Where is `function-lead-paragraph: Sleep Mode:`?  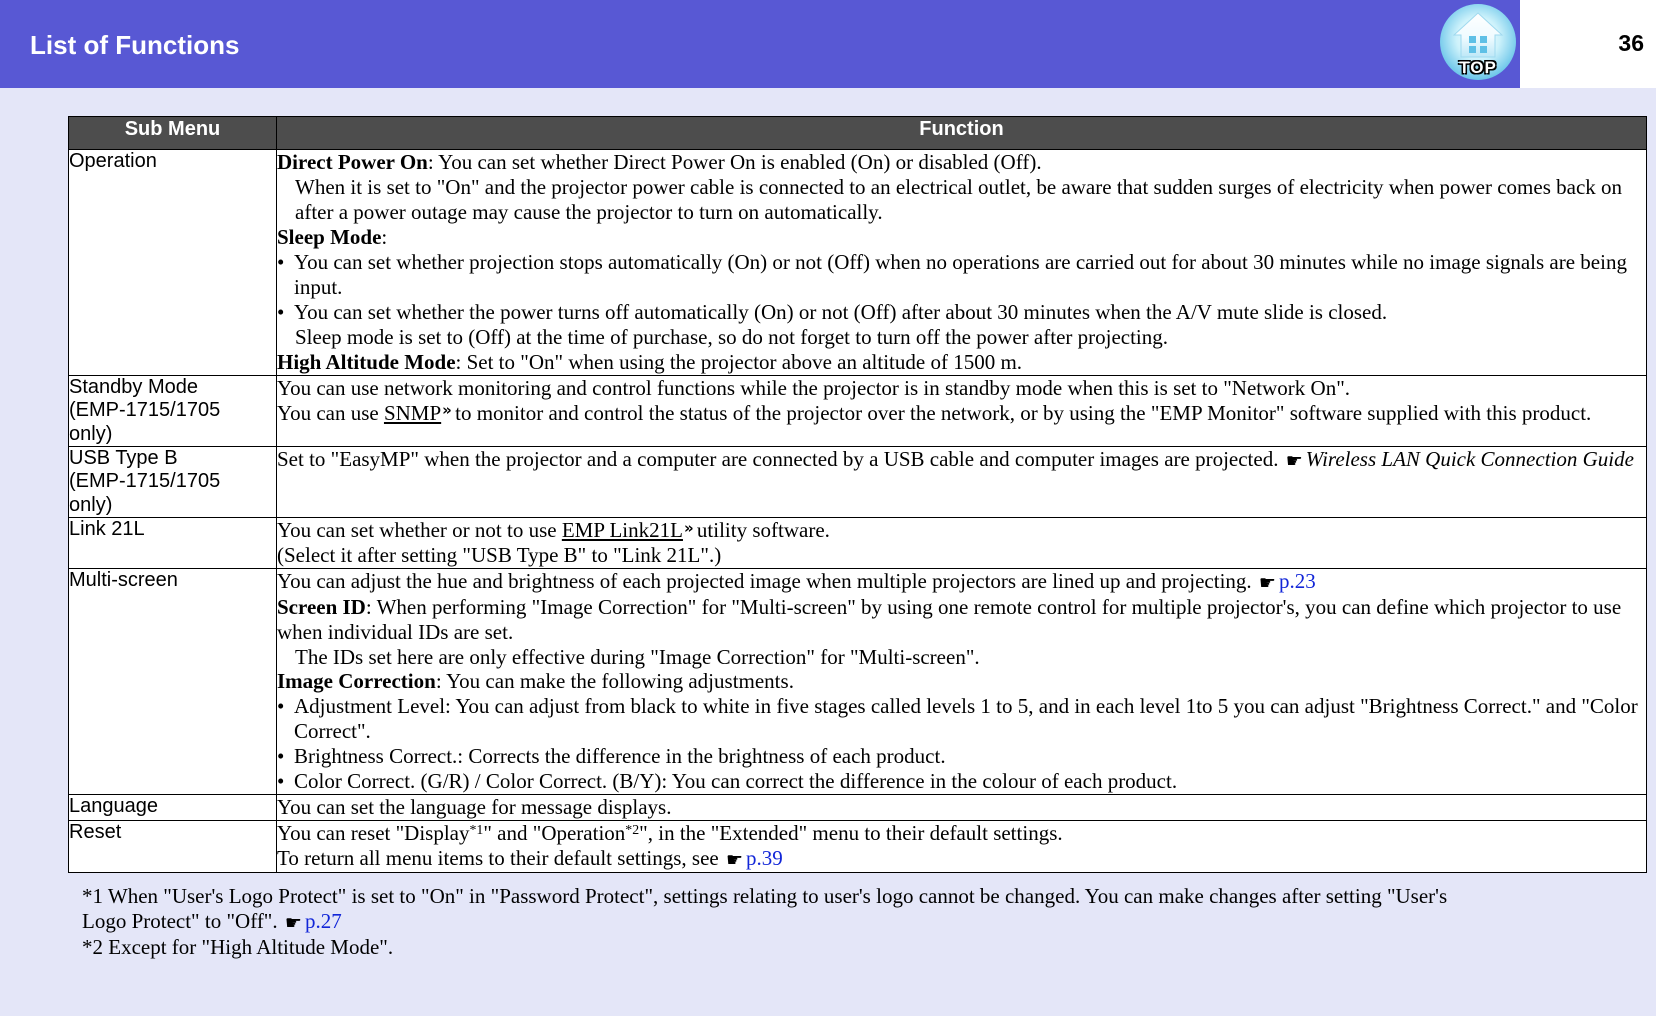 function-lead-paragraph: Sleep Mode: is located at coordinates (332, 236).